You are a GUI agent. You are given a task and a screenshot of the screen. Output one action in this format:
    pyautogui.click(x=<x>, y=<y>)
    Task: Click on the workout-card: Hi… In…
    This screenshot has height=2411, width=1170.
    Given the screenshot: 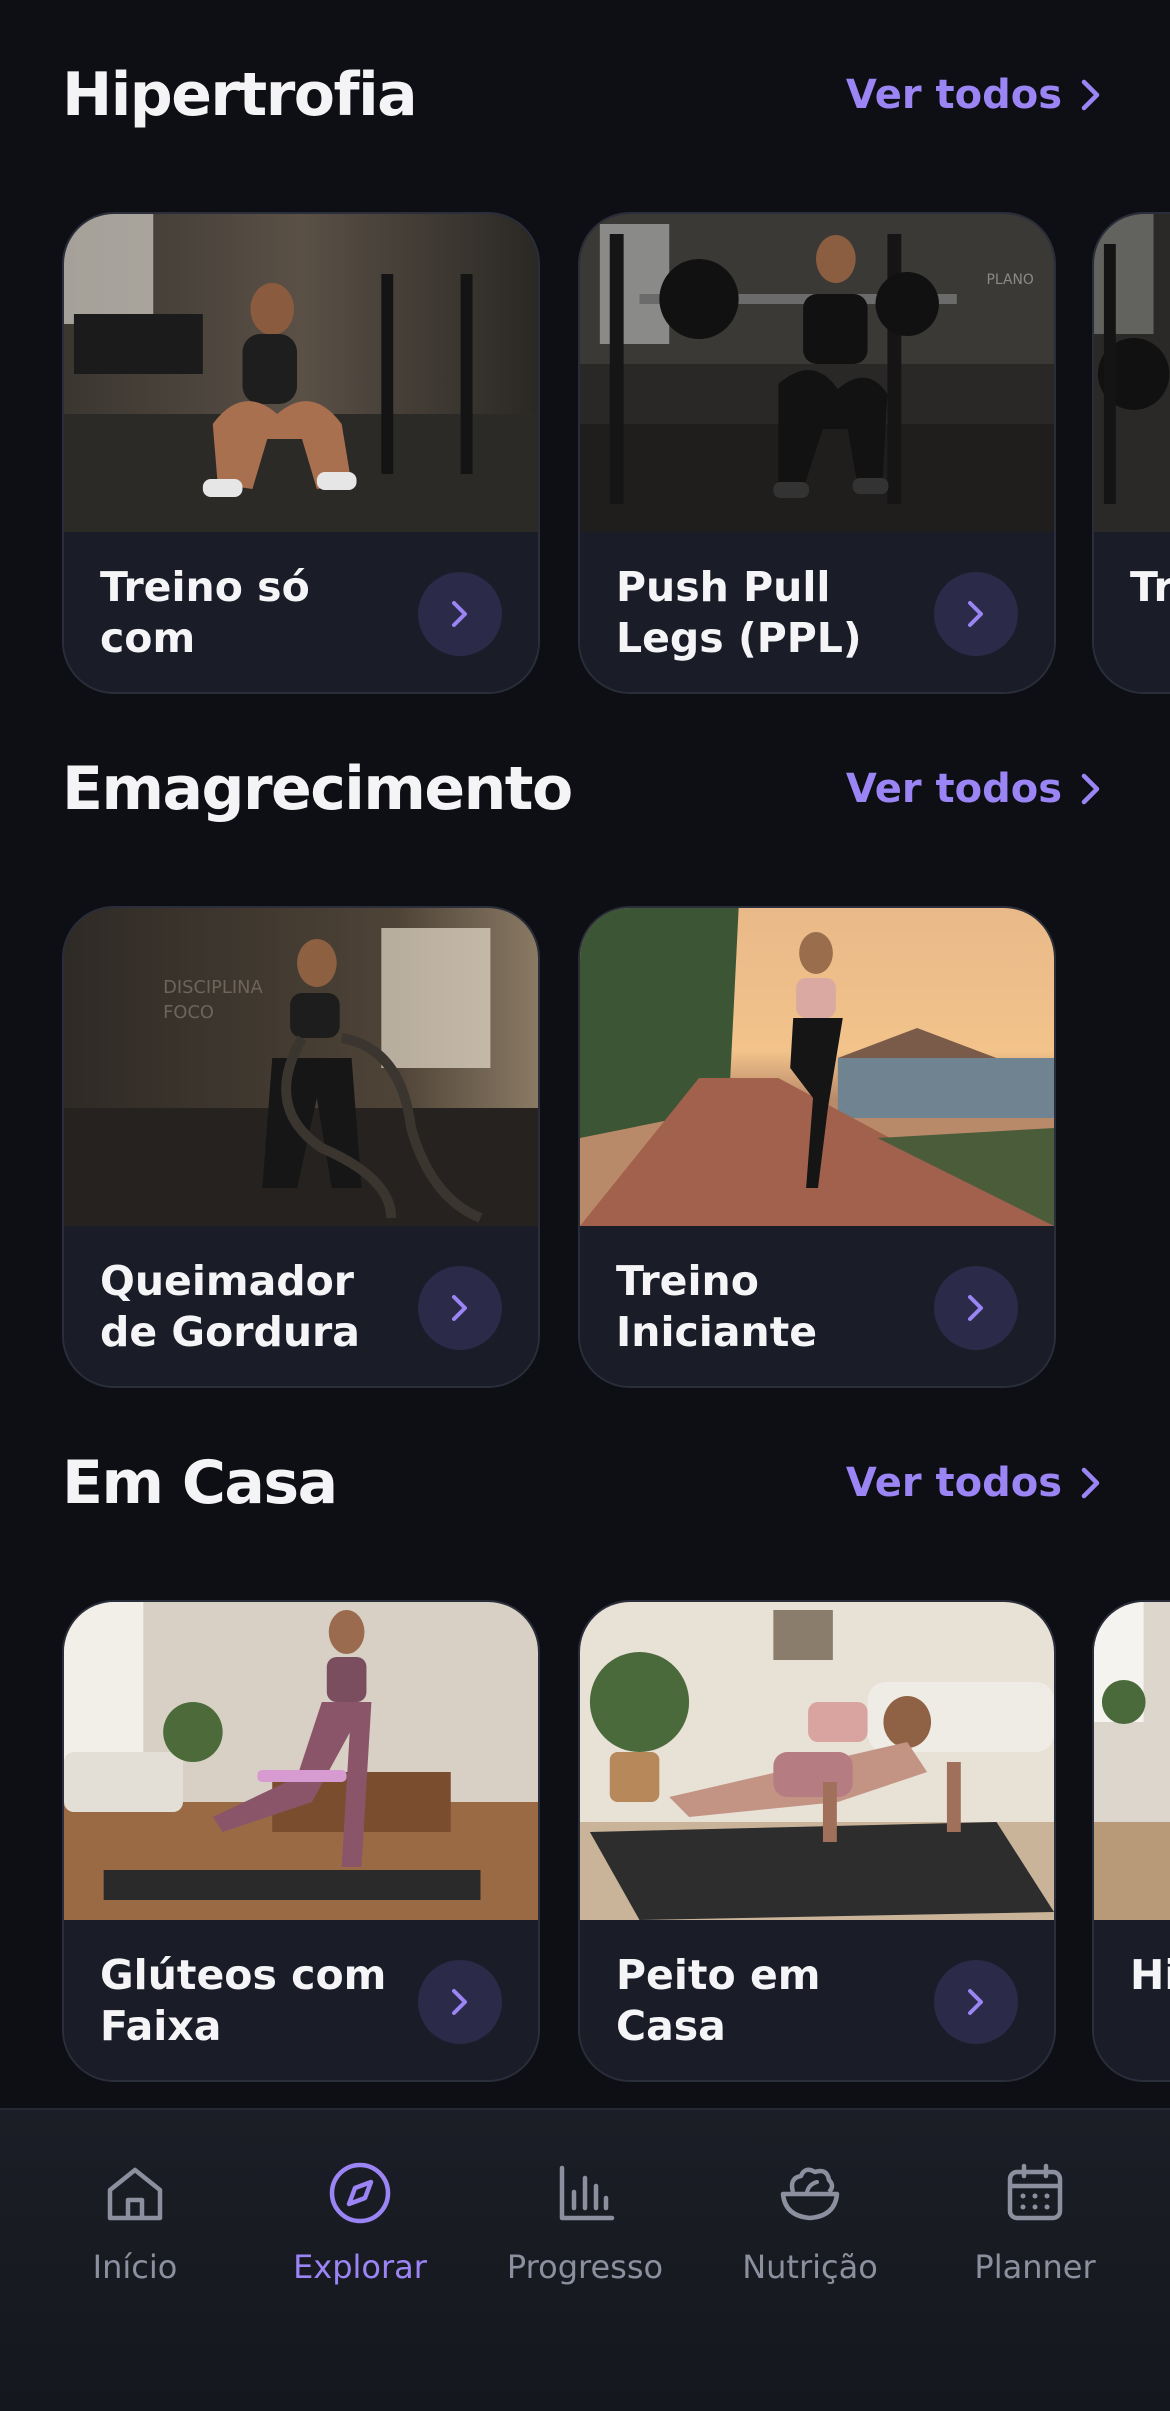 What is the action you would take?
    pyautogui.click(x=1131, y=1841)
    